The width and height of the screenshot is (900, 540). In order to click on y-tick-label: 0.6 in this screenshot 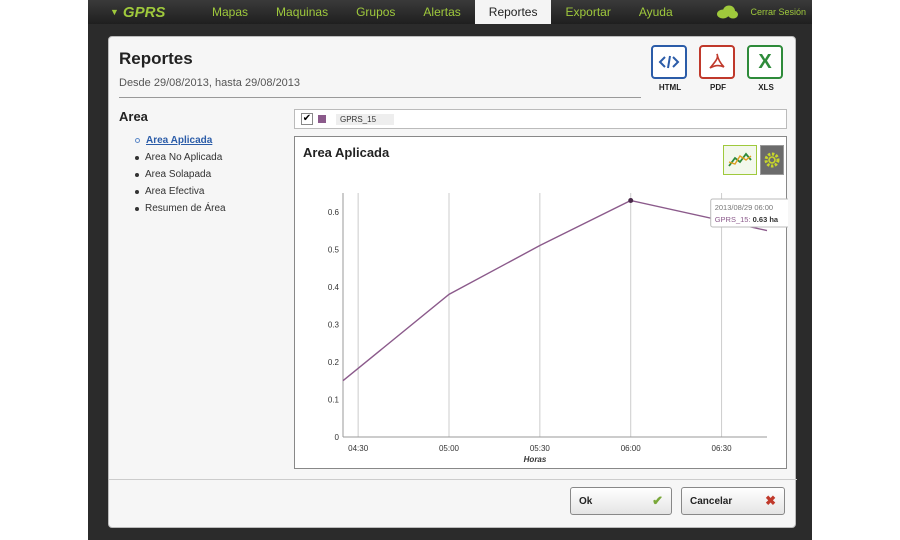, I will do `click(334, 212)`.